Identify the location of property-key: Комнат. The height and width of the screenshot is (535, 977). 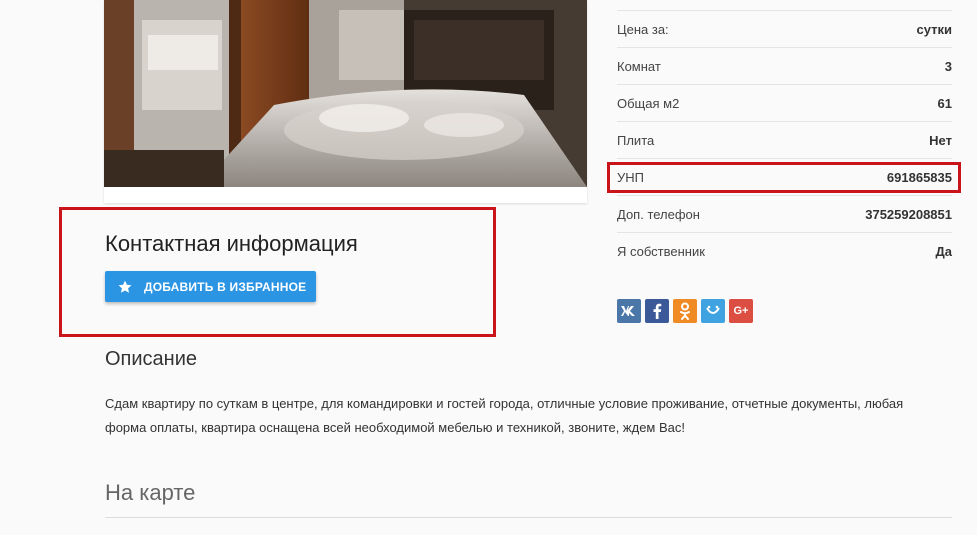
(639, 66).